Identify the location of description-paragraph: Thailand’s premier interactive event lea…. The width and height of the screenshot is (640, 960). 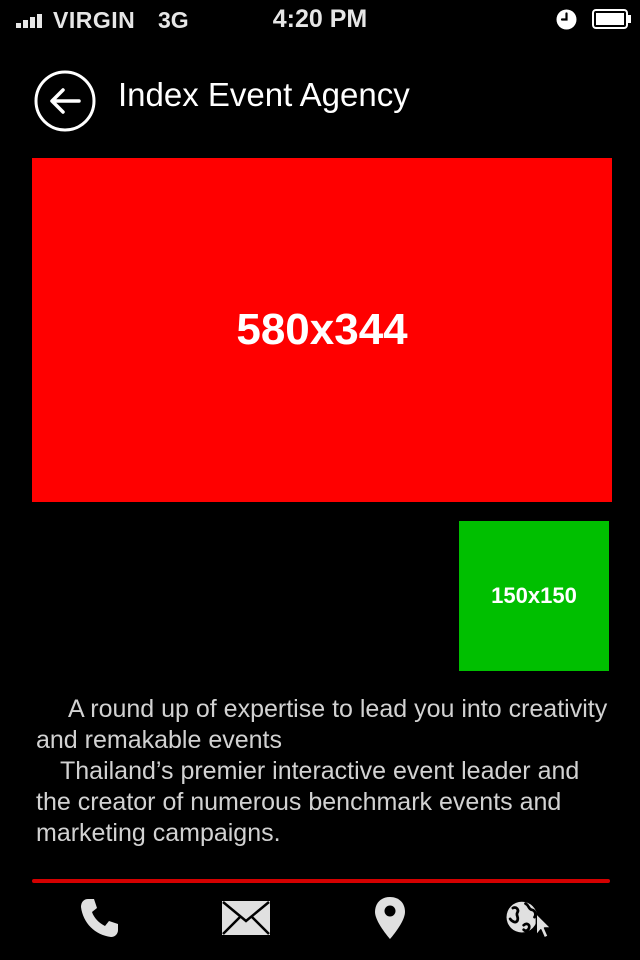
(308, 802).